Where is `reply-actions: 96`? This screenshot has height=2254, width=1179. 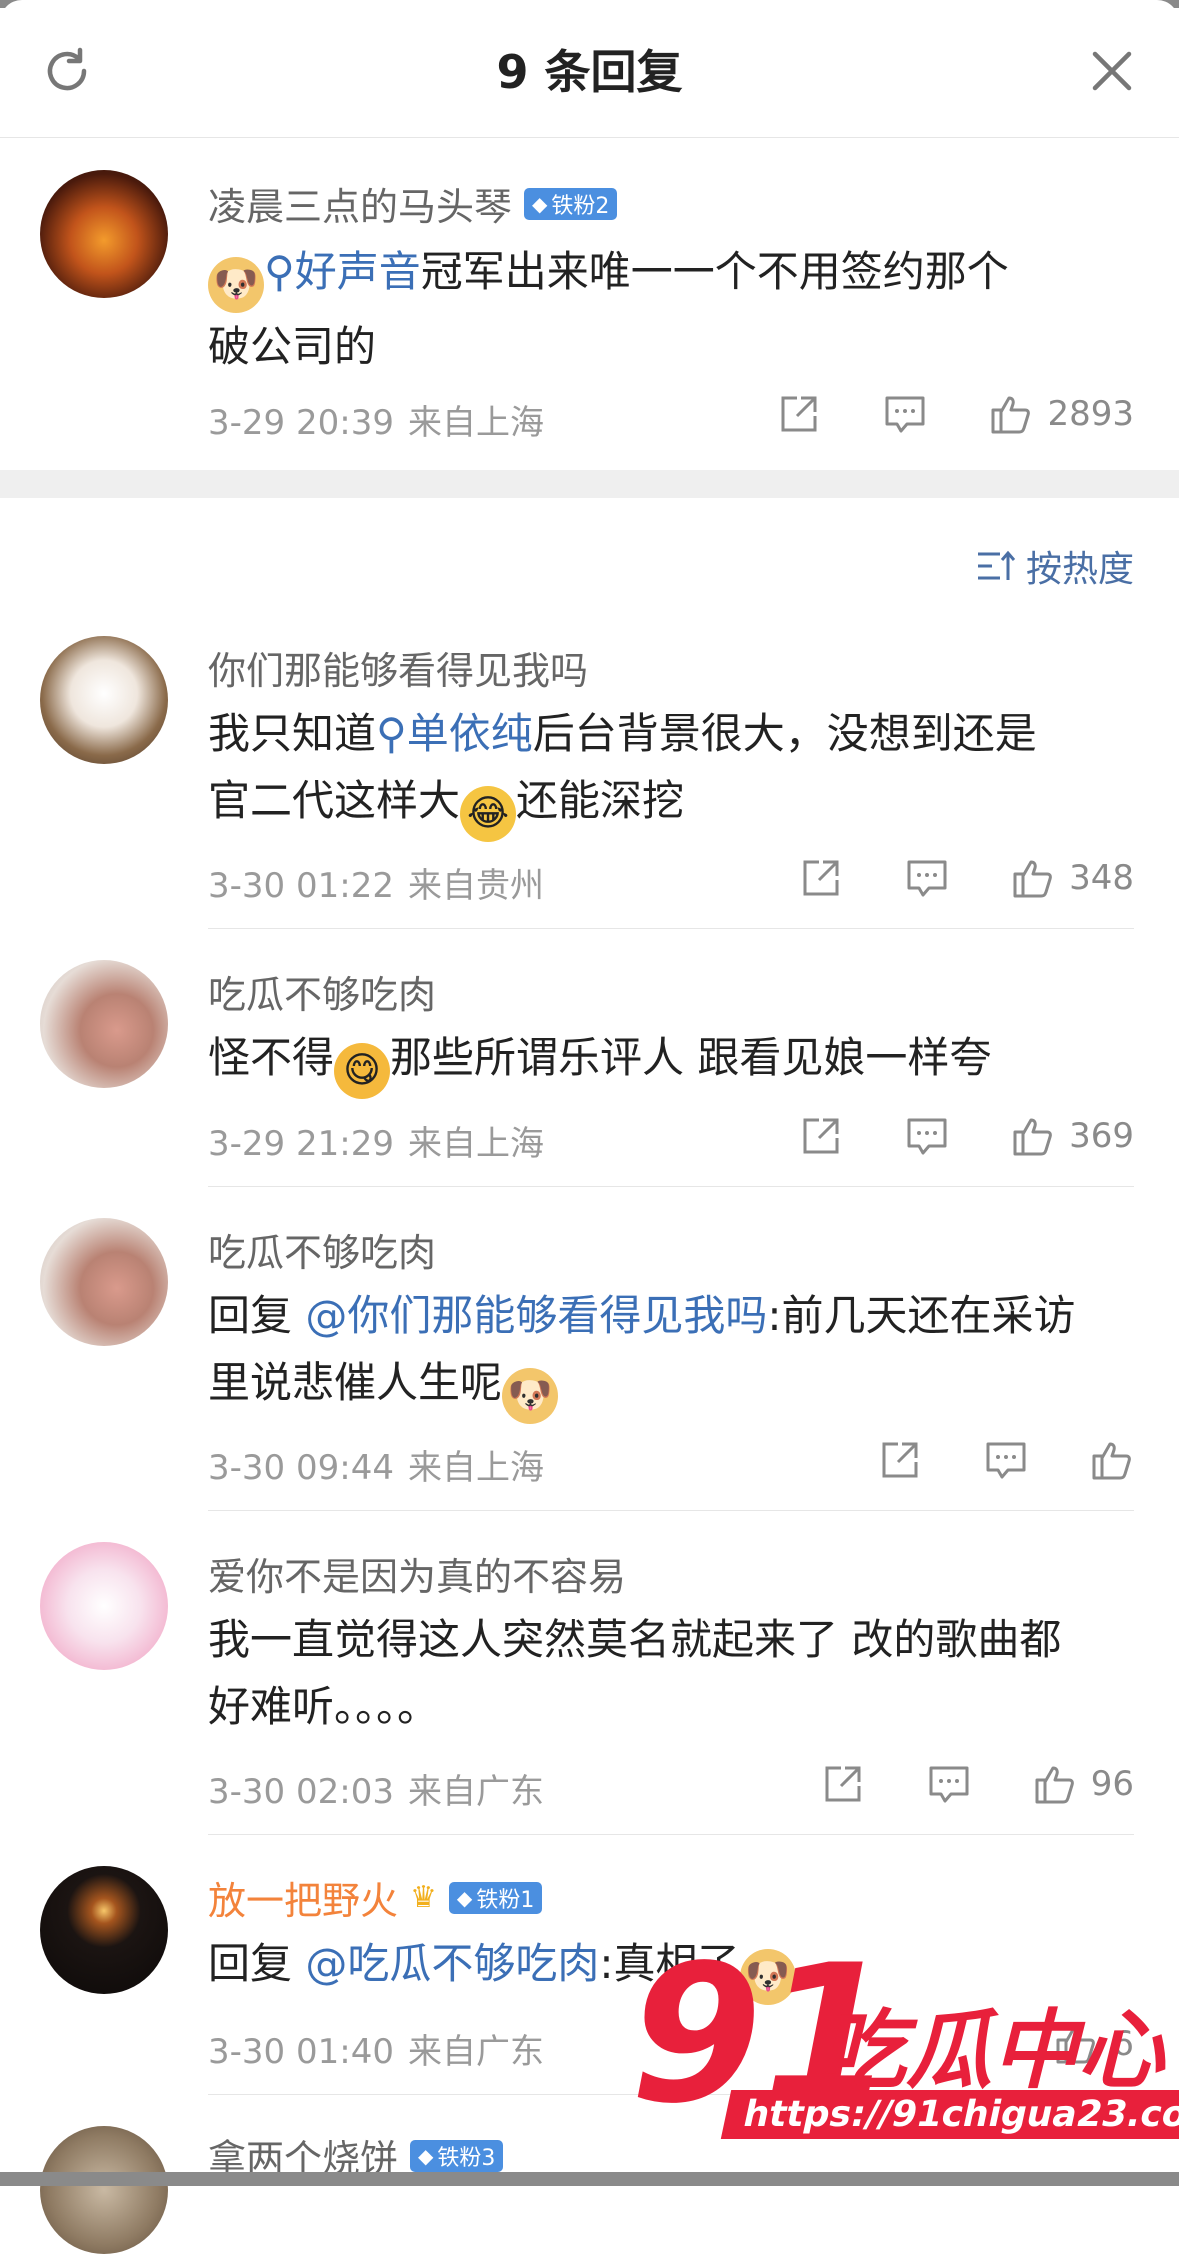
reply-actions: 96 is located at coordinates (946, 1784).